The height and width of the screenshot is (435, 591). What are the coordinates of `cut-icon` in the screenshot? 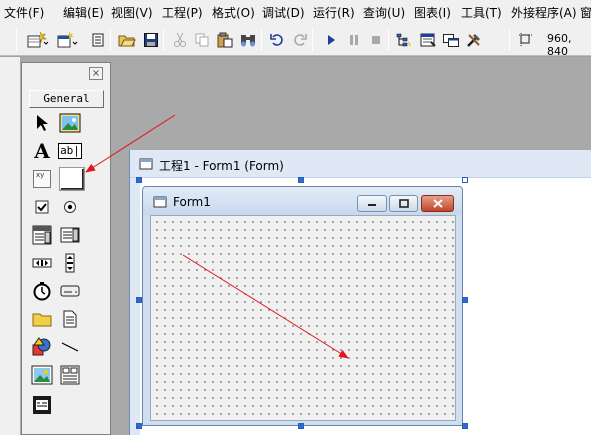 It's located at (180, 40).